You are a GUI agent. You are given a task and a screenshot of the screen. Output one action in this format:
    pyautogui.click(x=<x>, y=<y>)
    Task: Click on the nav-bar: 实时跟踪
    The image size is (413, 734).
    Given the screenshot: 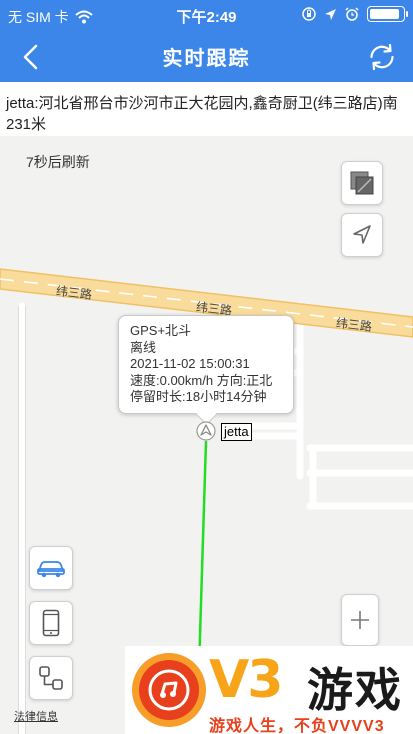 What is the action you would take?
    pyautogui.click(x=206, y=56)
    